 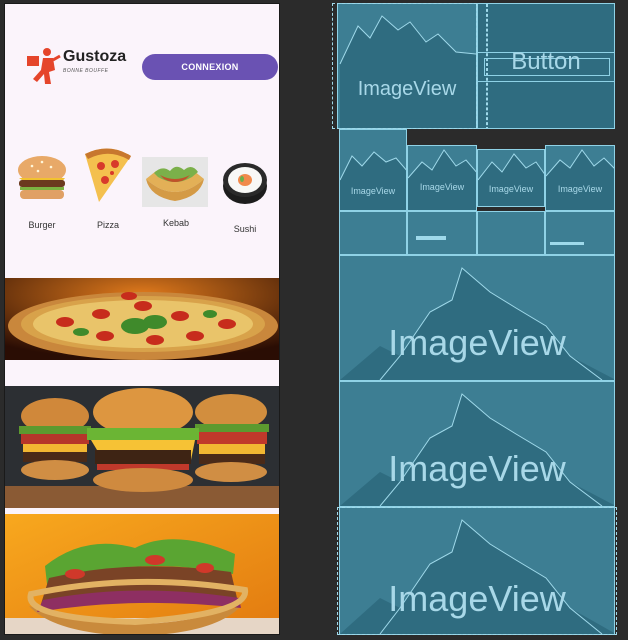 What do you see at coordinates (245, 183) in the screenshot?
I see `sushi-icon` at bounding box center [245, 183].